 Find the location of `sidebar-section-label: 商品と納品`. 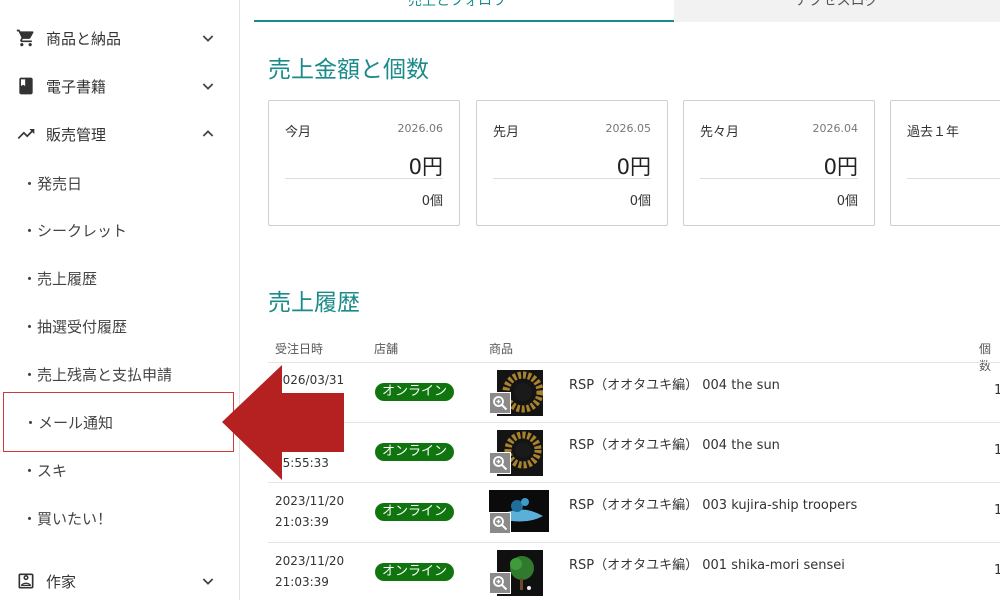

sidebar-section-label: 商品と納品 is located at coordinates (84, 38).